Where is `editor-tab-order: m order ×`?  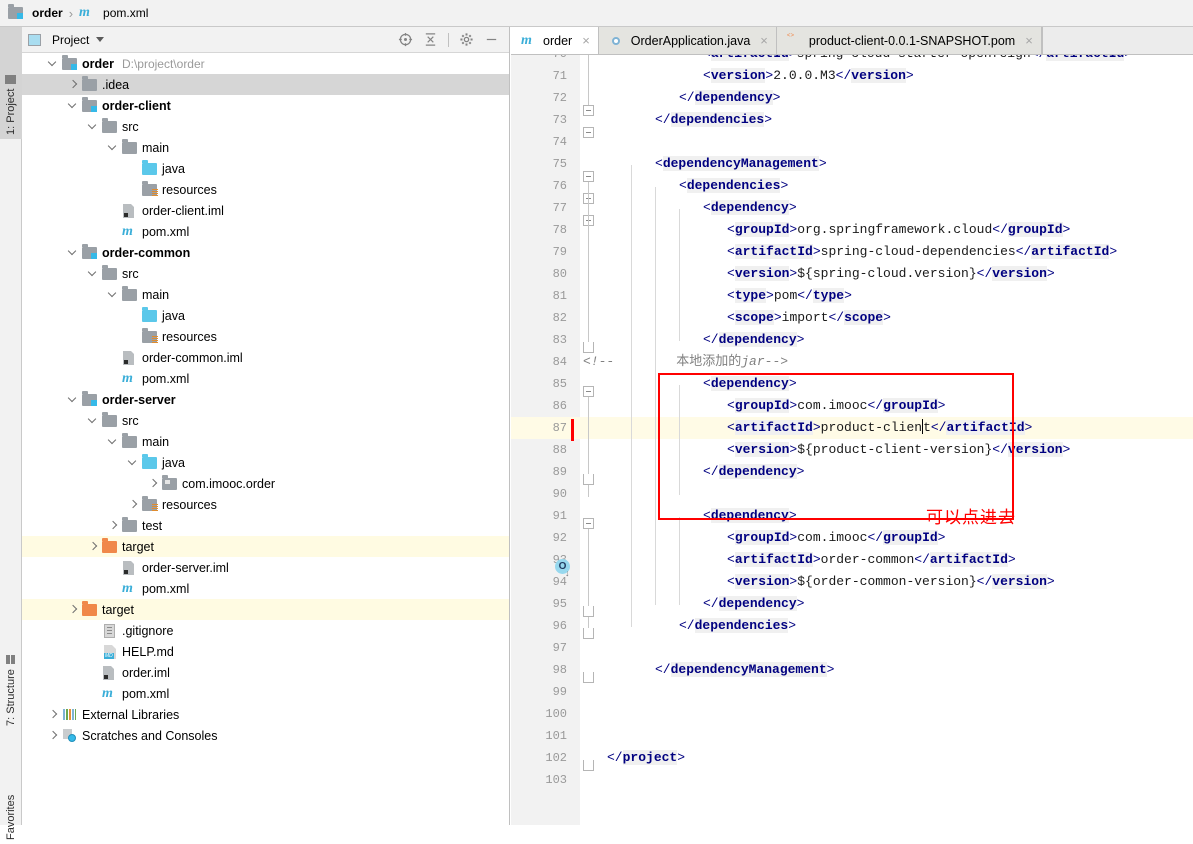
editor-tab-order: m order × is located at coordinates (555, 40).